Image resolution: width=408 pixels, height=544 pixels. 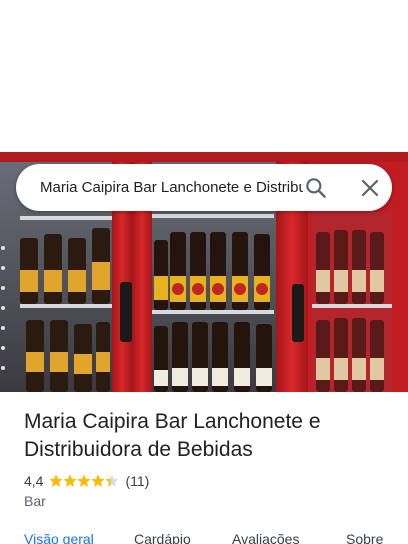 I want to click on review-count: (11), so click(x=137, y=481).